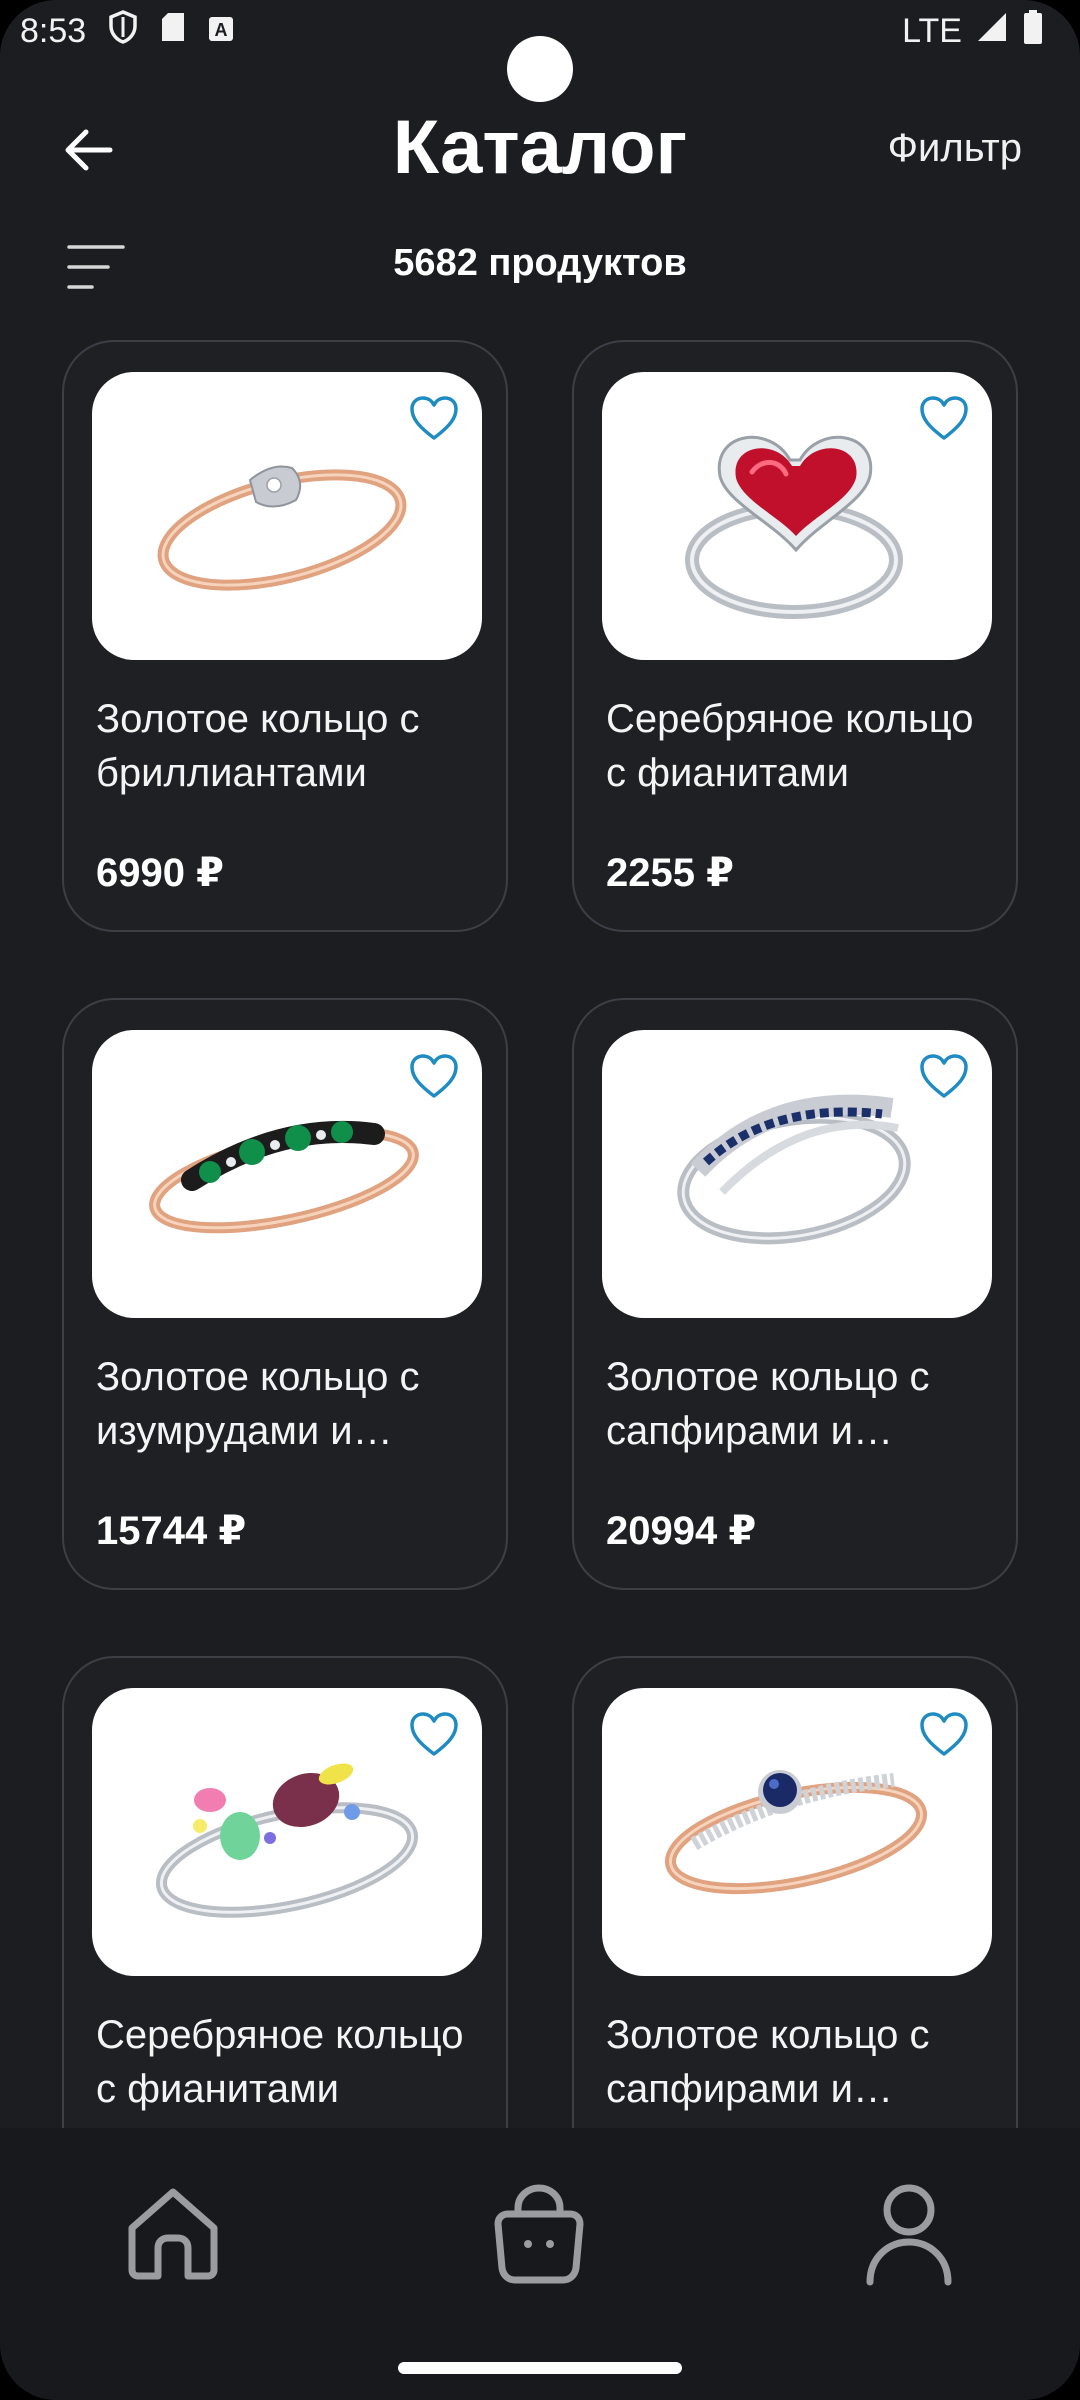 This screenshot has height=2400, width=1080. Describe the element at coordinates (171, 1531) in the screenshot. I see `product-price: 15744 ₽` at that location.